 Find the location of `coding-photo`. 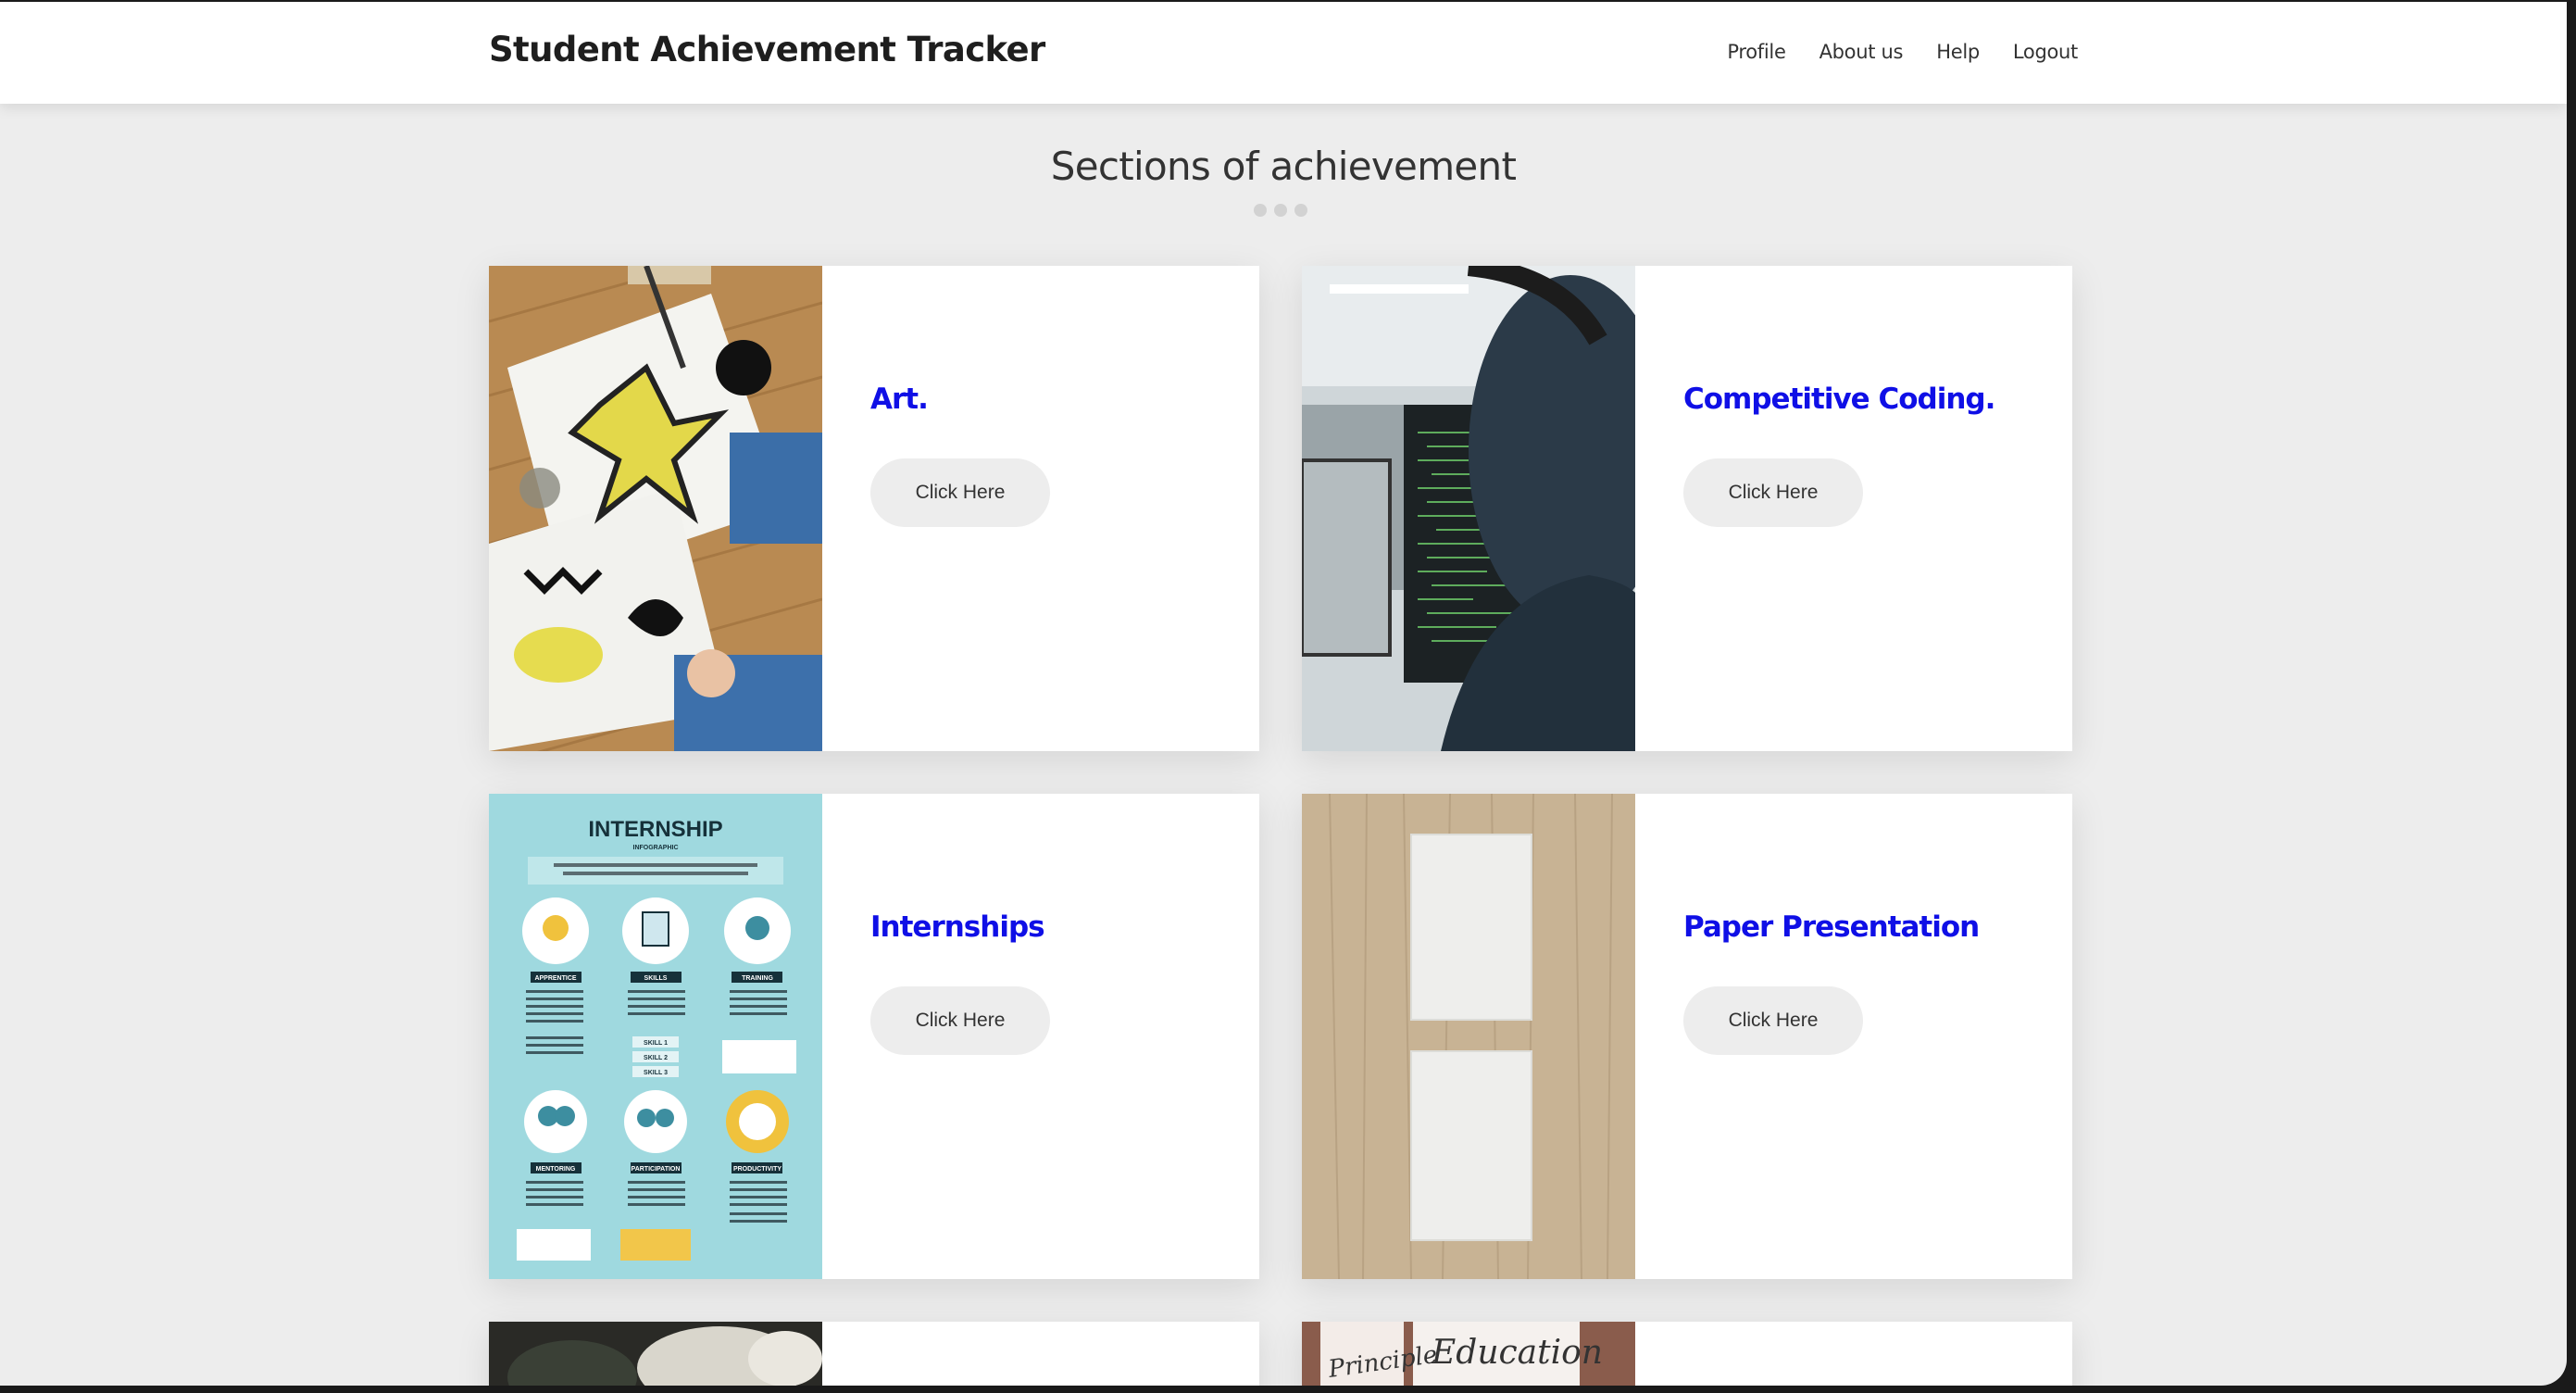

coding-photo is located at coordinates (1469, 508).